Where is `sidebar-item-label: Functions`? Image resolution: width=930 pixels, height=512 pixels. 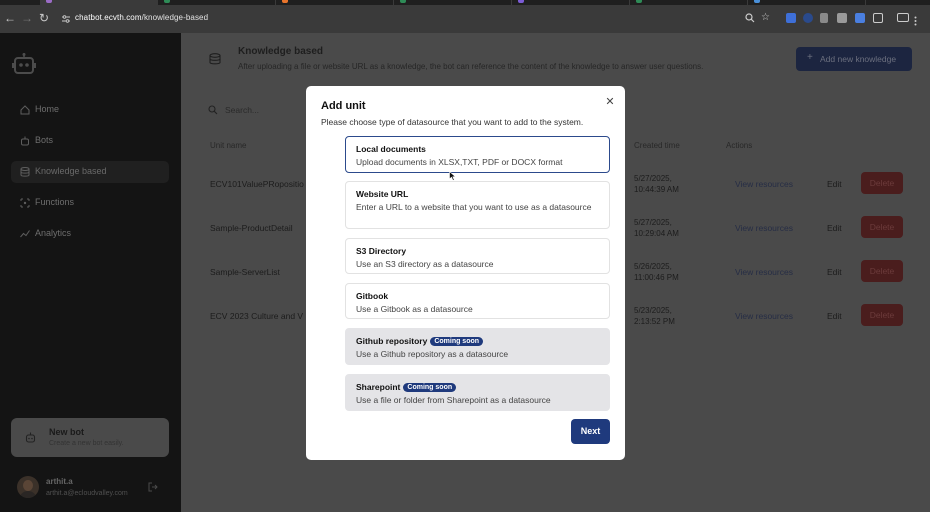
sidebar-item-label: Functions is located at coordinates (55, 202).